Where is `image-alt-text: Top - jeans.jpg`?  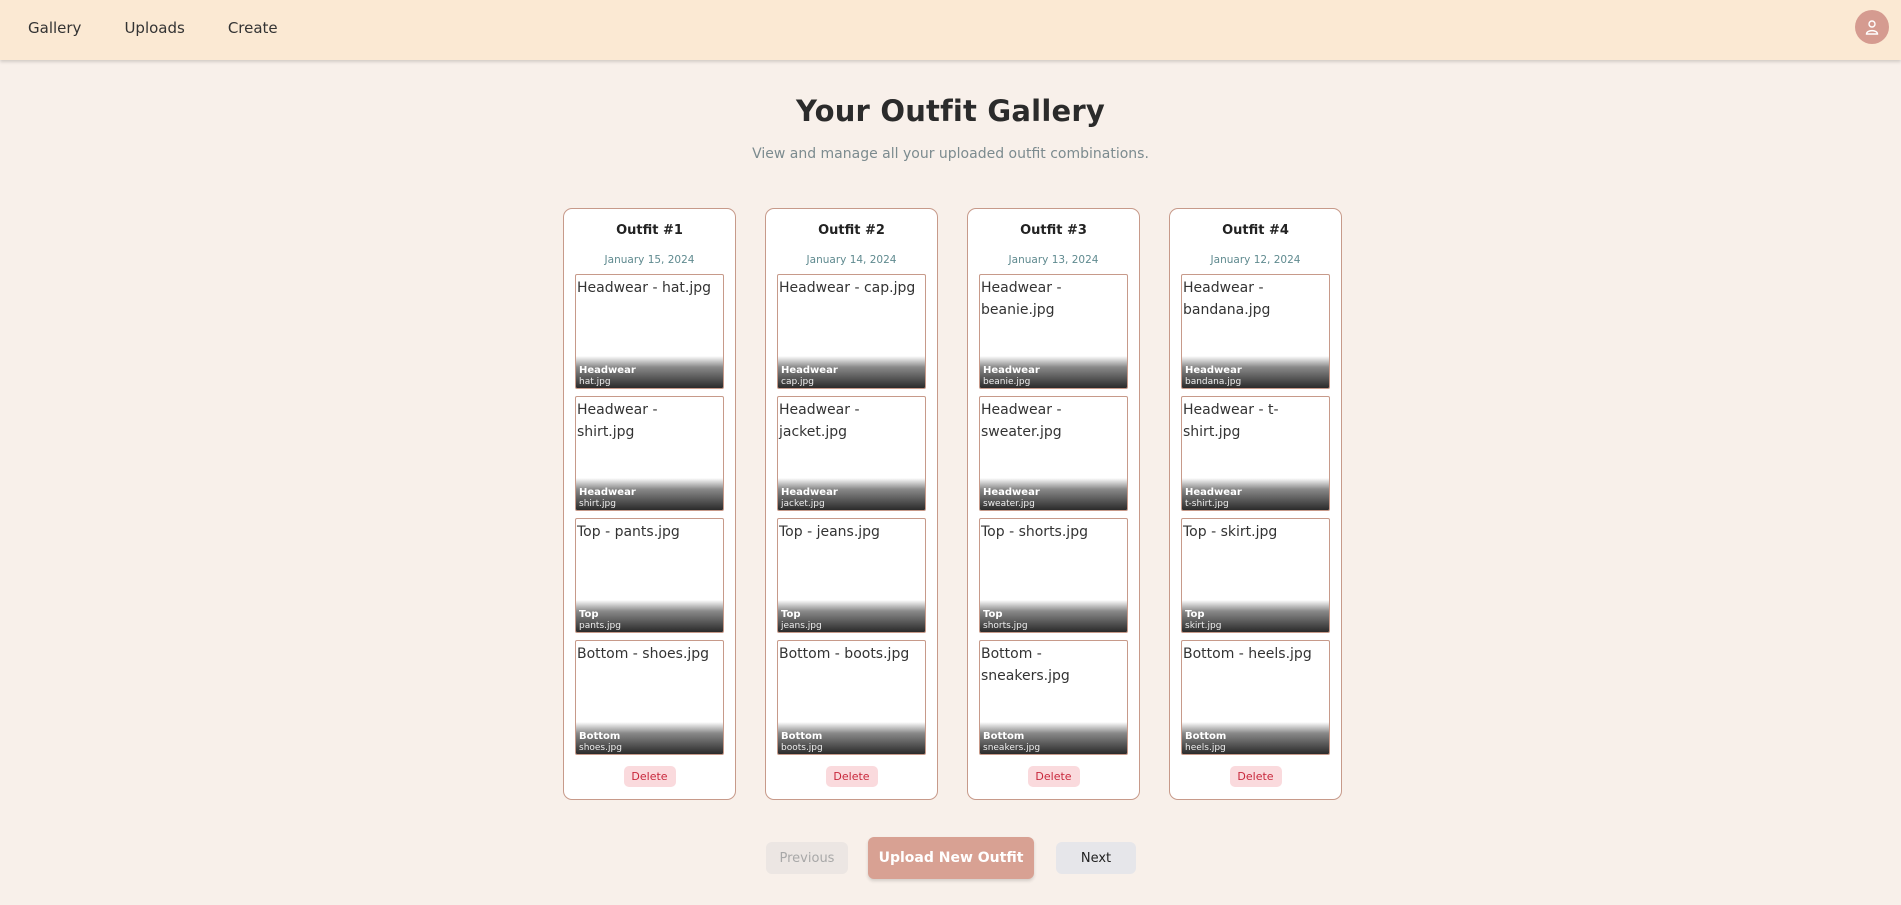
image-alt-text: Top - jeans.jpg is located at coordinates (829, 532).